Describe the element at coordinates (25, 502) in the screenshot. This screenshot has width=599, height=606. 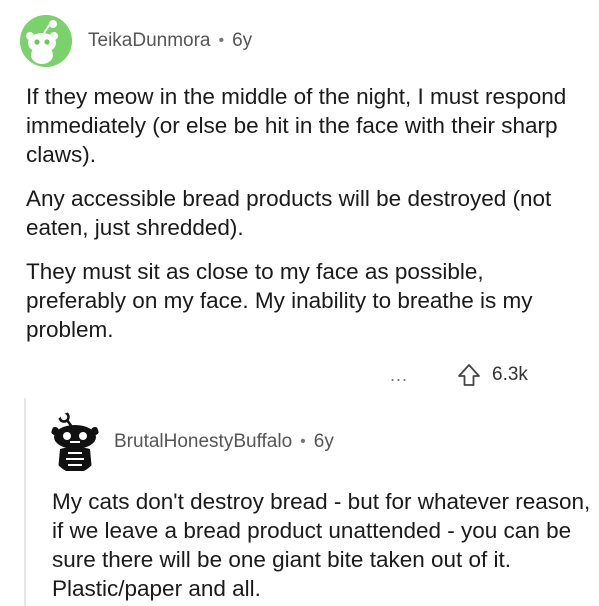
I see `thread-line` at that location.